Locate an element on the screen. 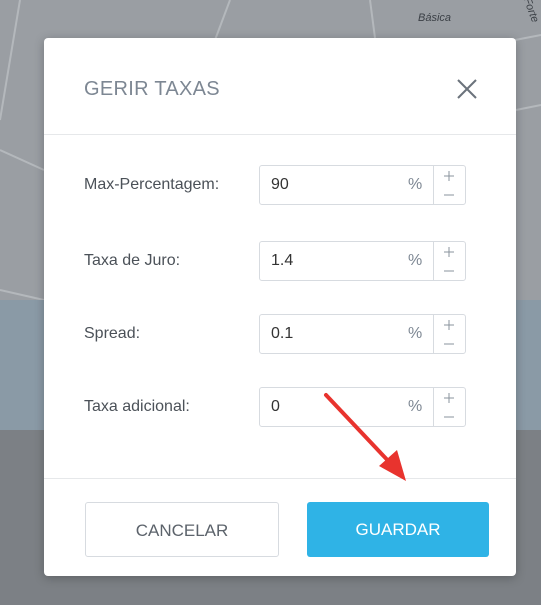 The height and width of the screenshot is (605, 541). form-row-max-percentagem: Max-Percentagem: 90 % is located at coordinates (279, 185).